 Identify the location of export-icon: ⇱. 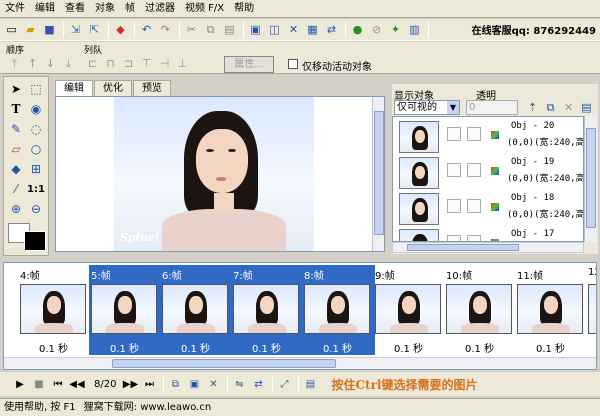
(94, 29).